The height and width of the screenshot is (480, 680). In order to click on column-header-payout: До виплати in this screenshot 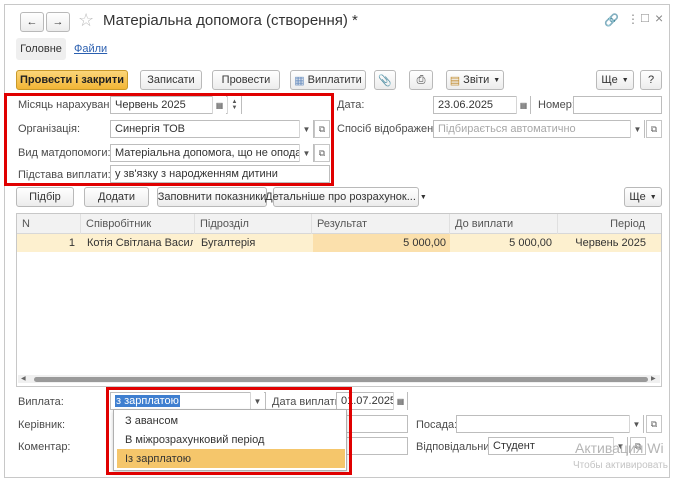, I will do `click(504, 224)`.